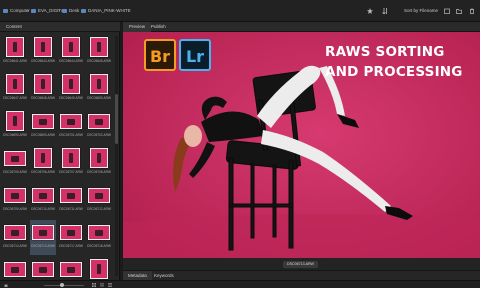 The image size is (480, 288). I want to click on preview-filename: DSC06713.ARW, so click(300, 264).